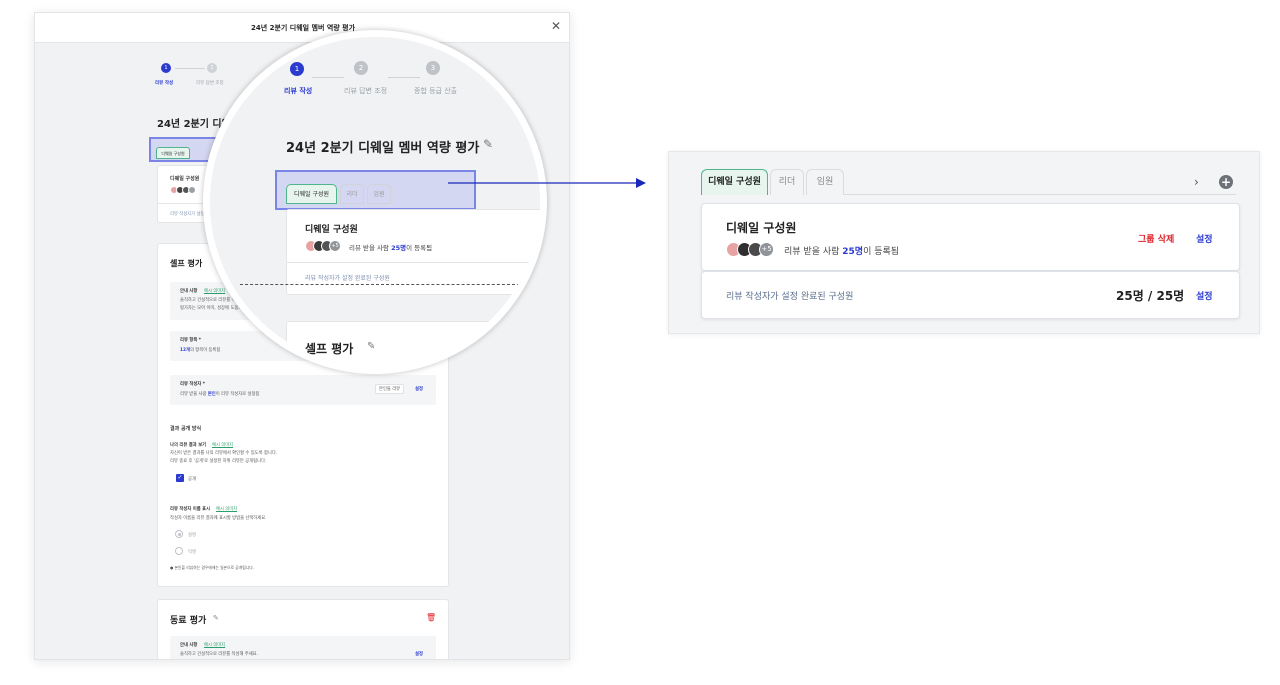 Image resolution: width=1280 pixels, height=685 pixels. Describe the element at coordinates (754, 250) in the screenshot. I see `avatar-stack: +5` at that location.